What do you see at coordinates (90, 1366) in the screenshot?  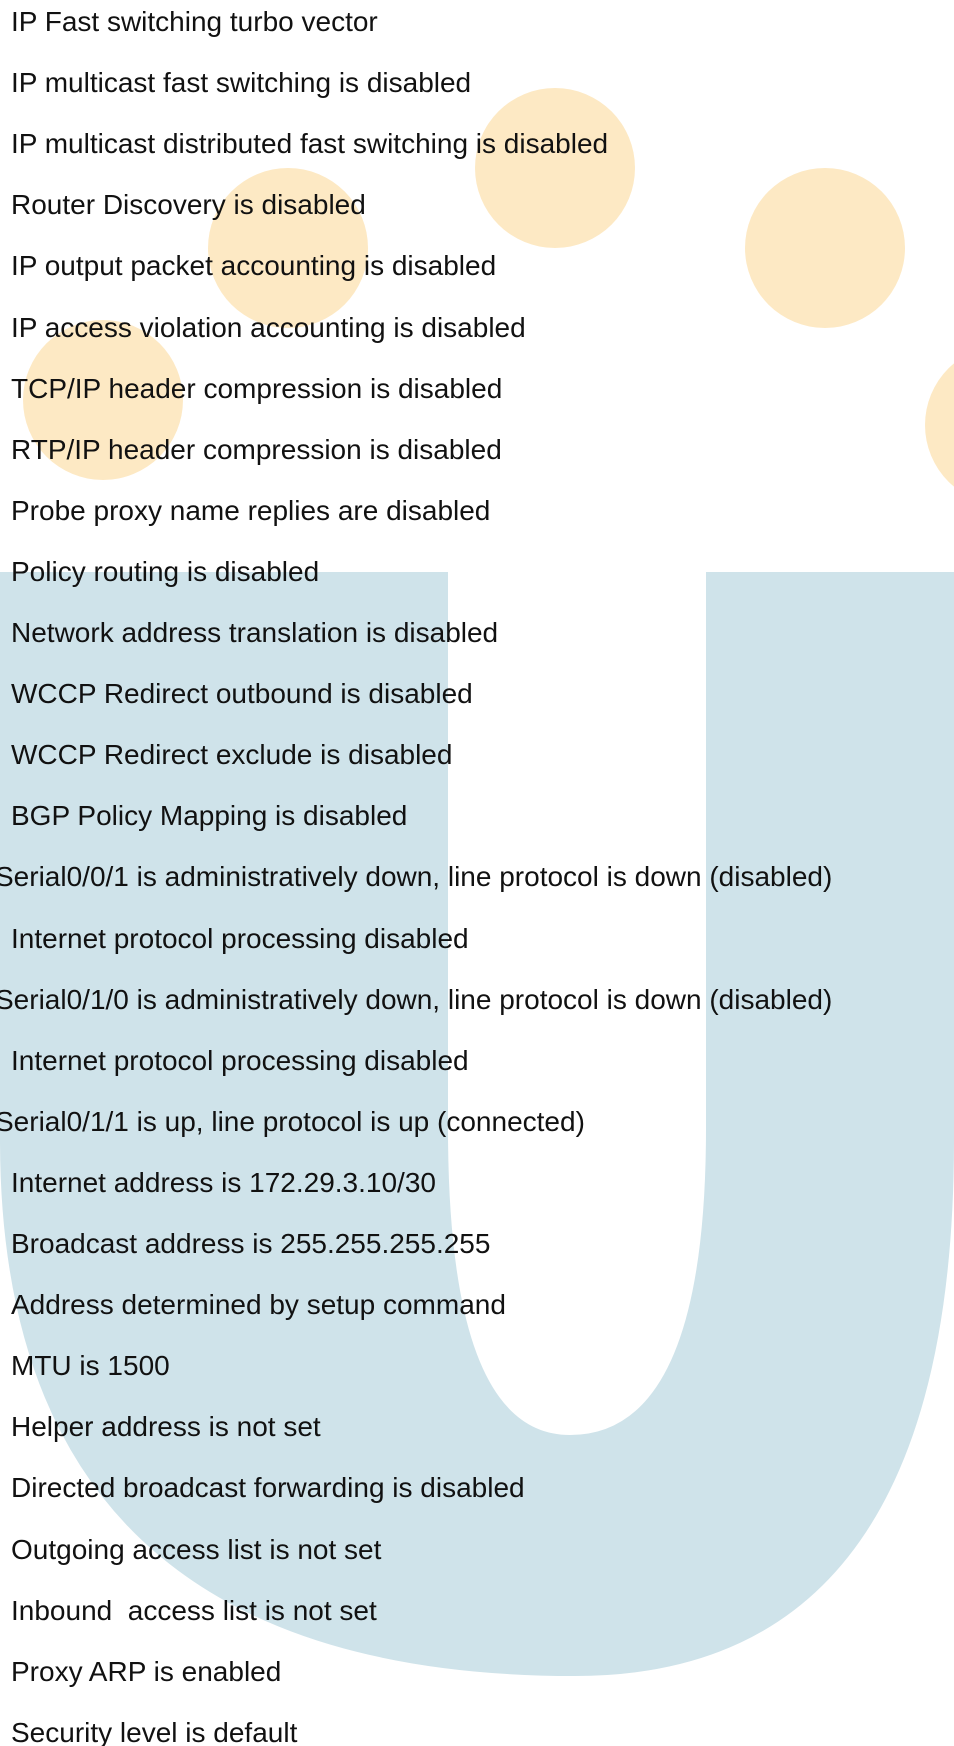 I see `text-line: MTU is 1500` at bounding box center [90, 1366].